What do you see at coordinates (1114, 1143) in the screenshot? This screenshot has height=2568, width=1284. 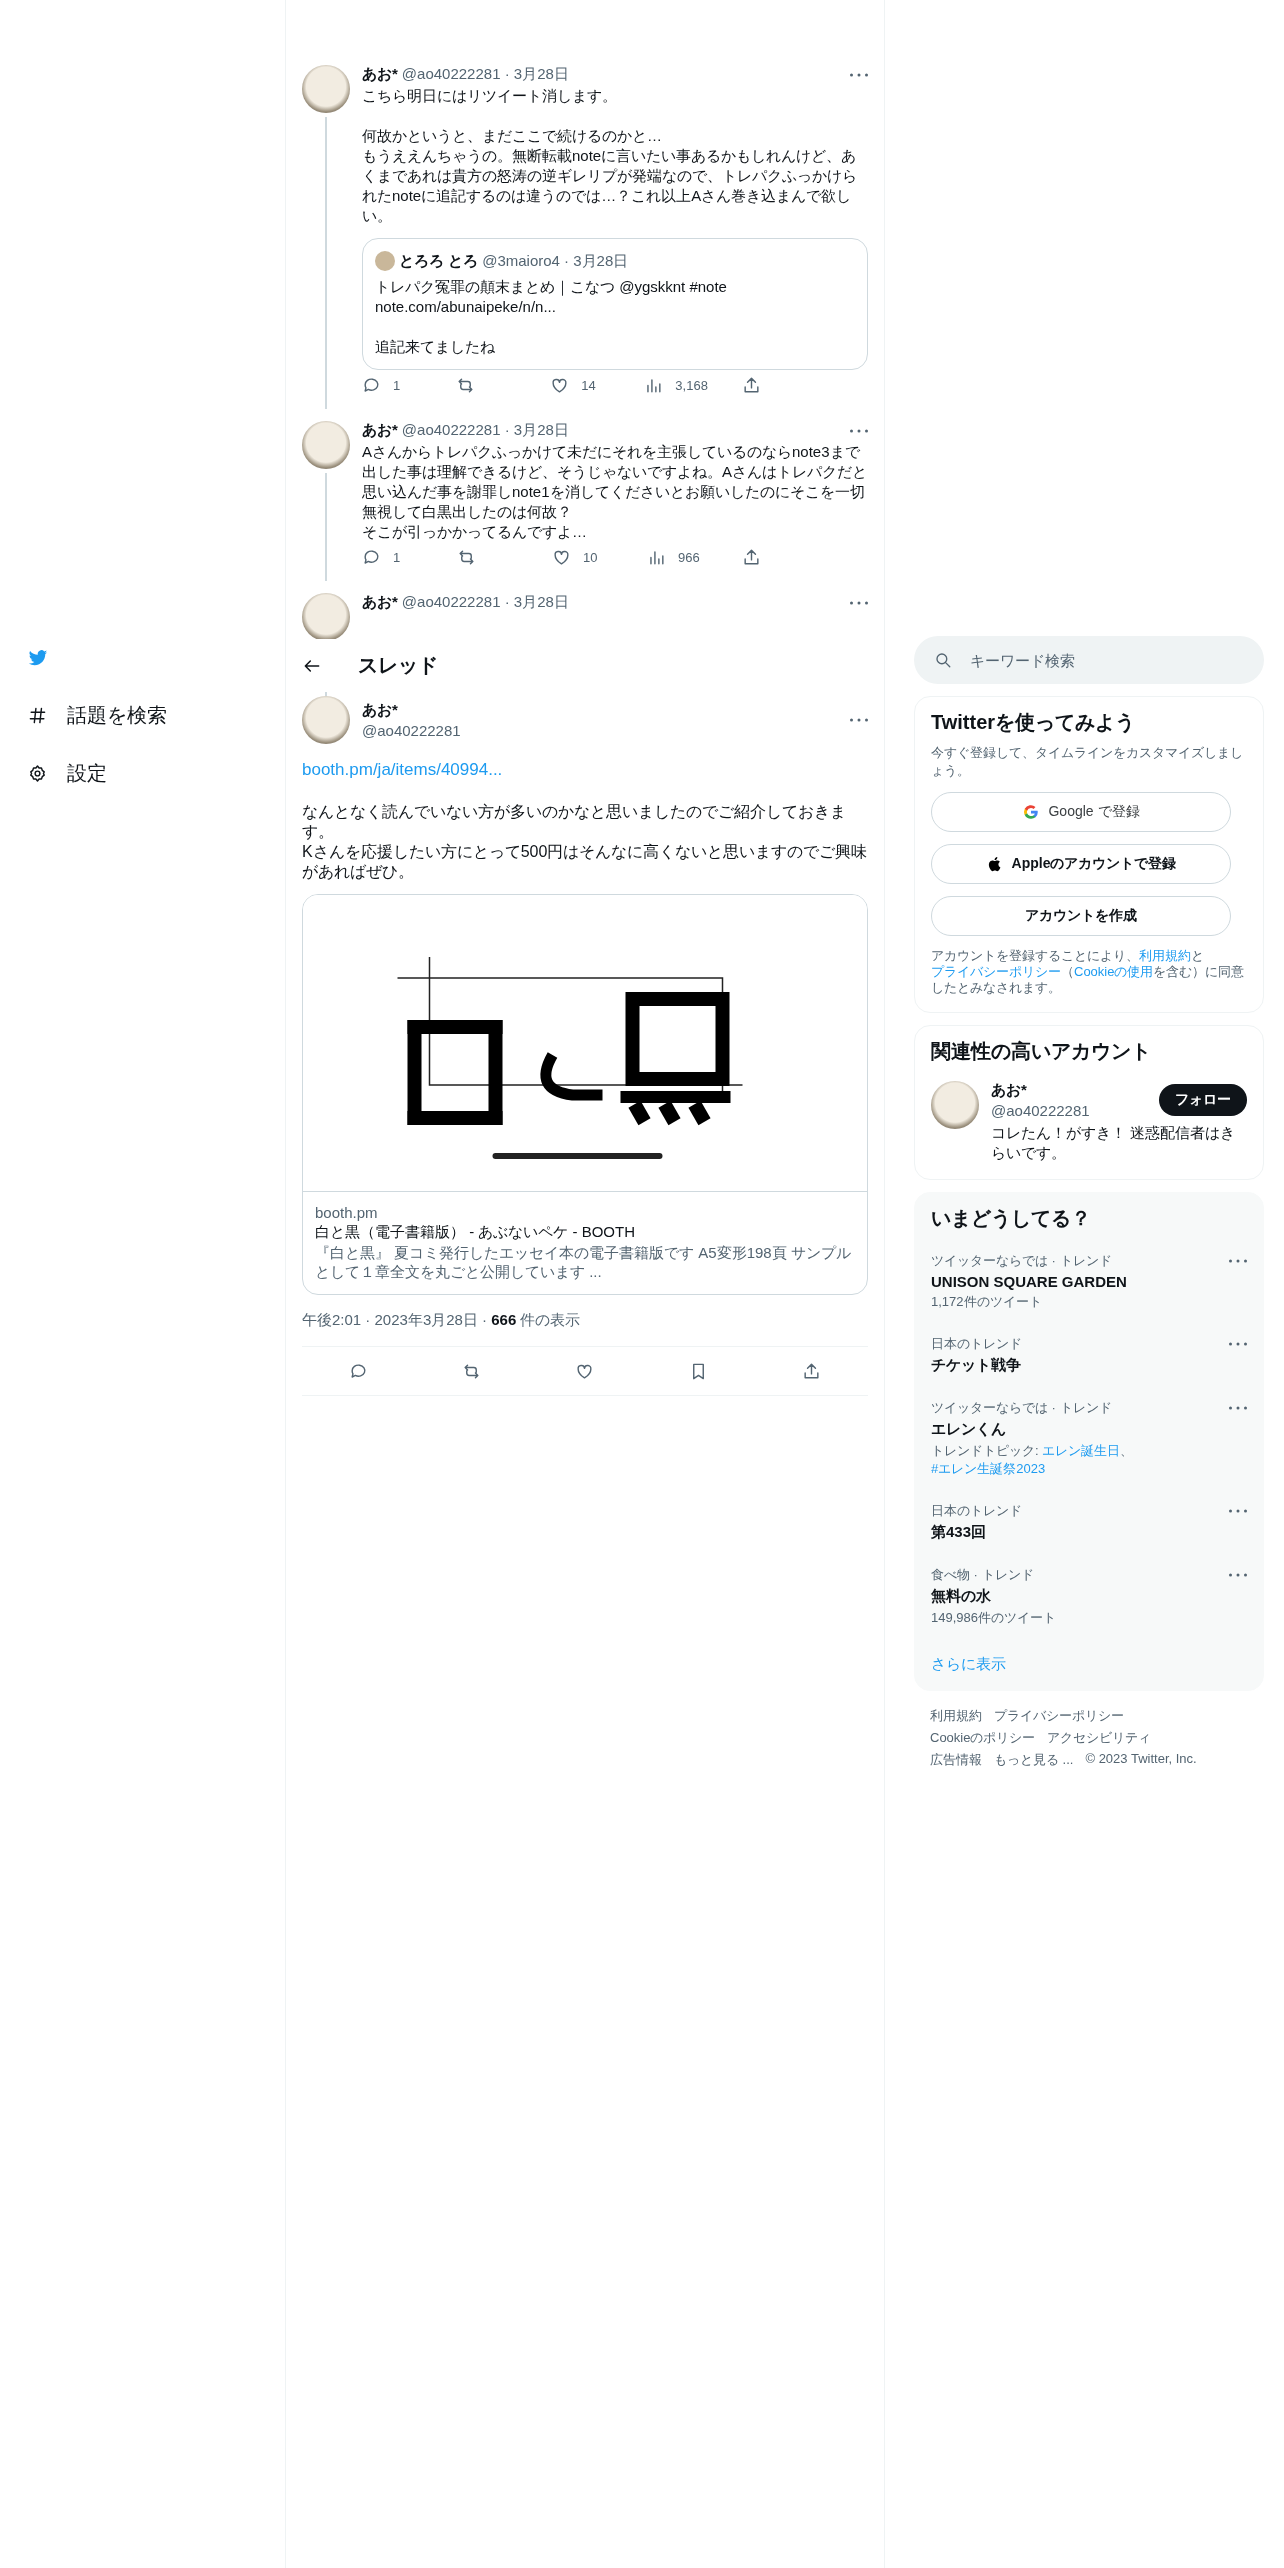 I see `user-bio: コレたん！がすき！ 迷惑配信者はきらいです。` at bounding box center [1114, 1143].